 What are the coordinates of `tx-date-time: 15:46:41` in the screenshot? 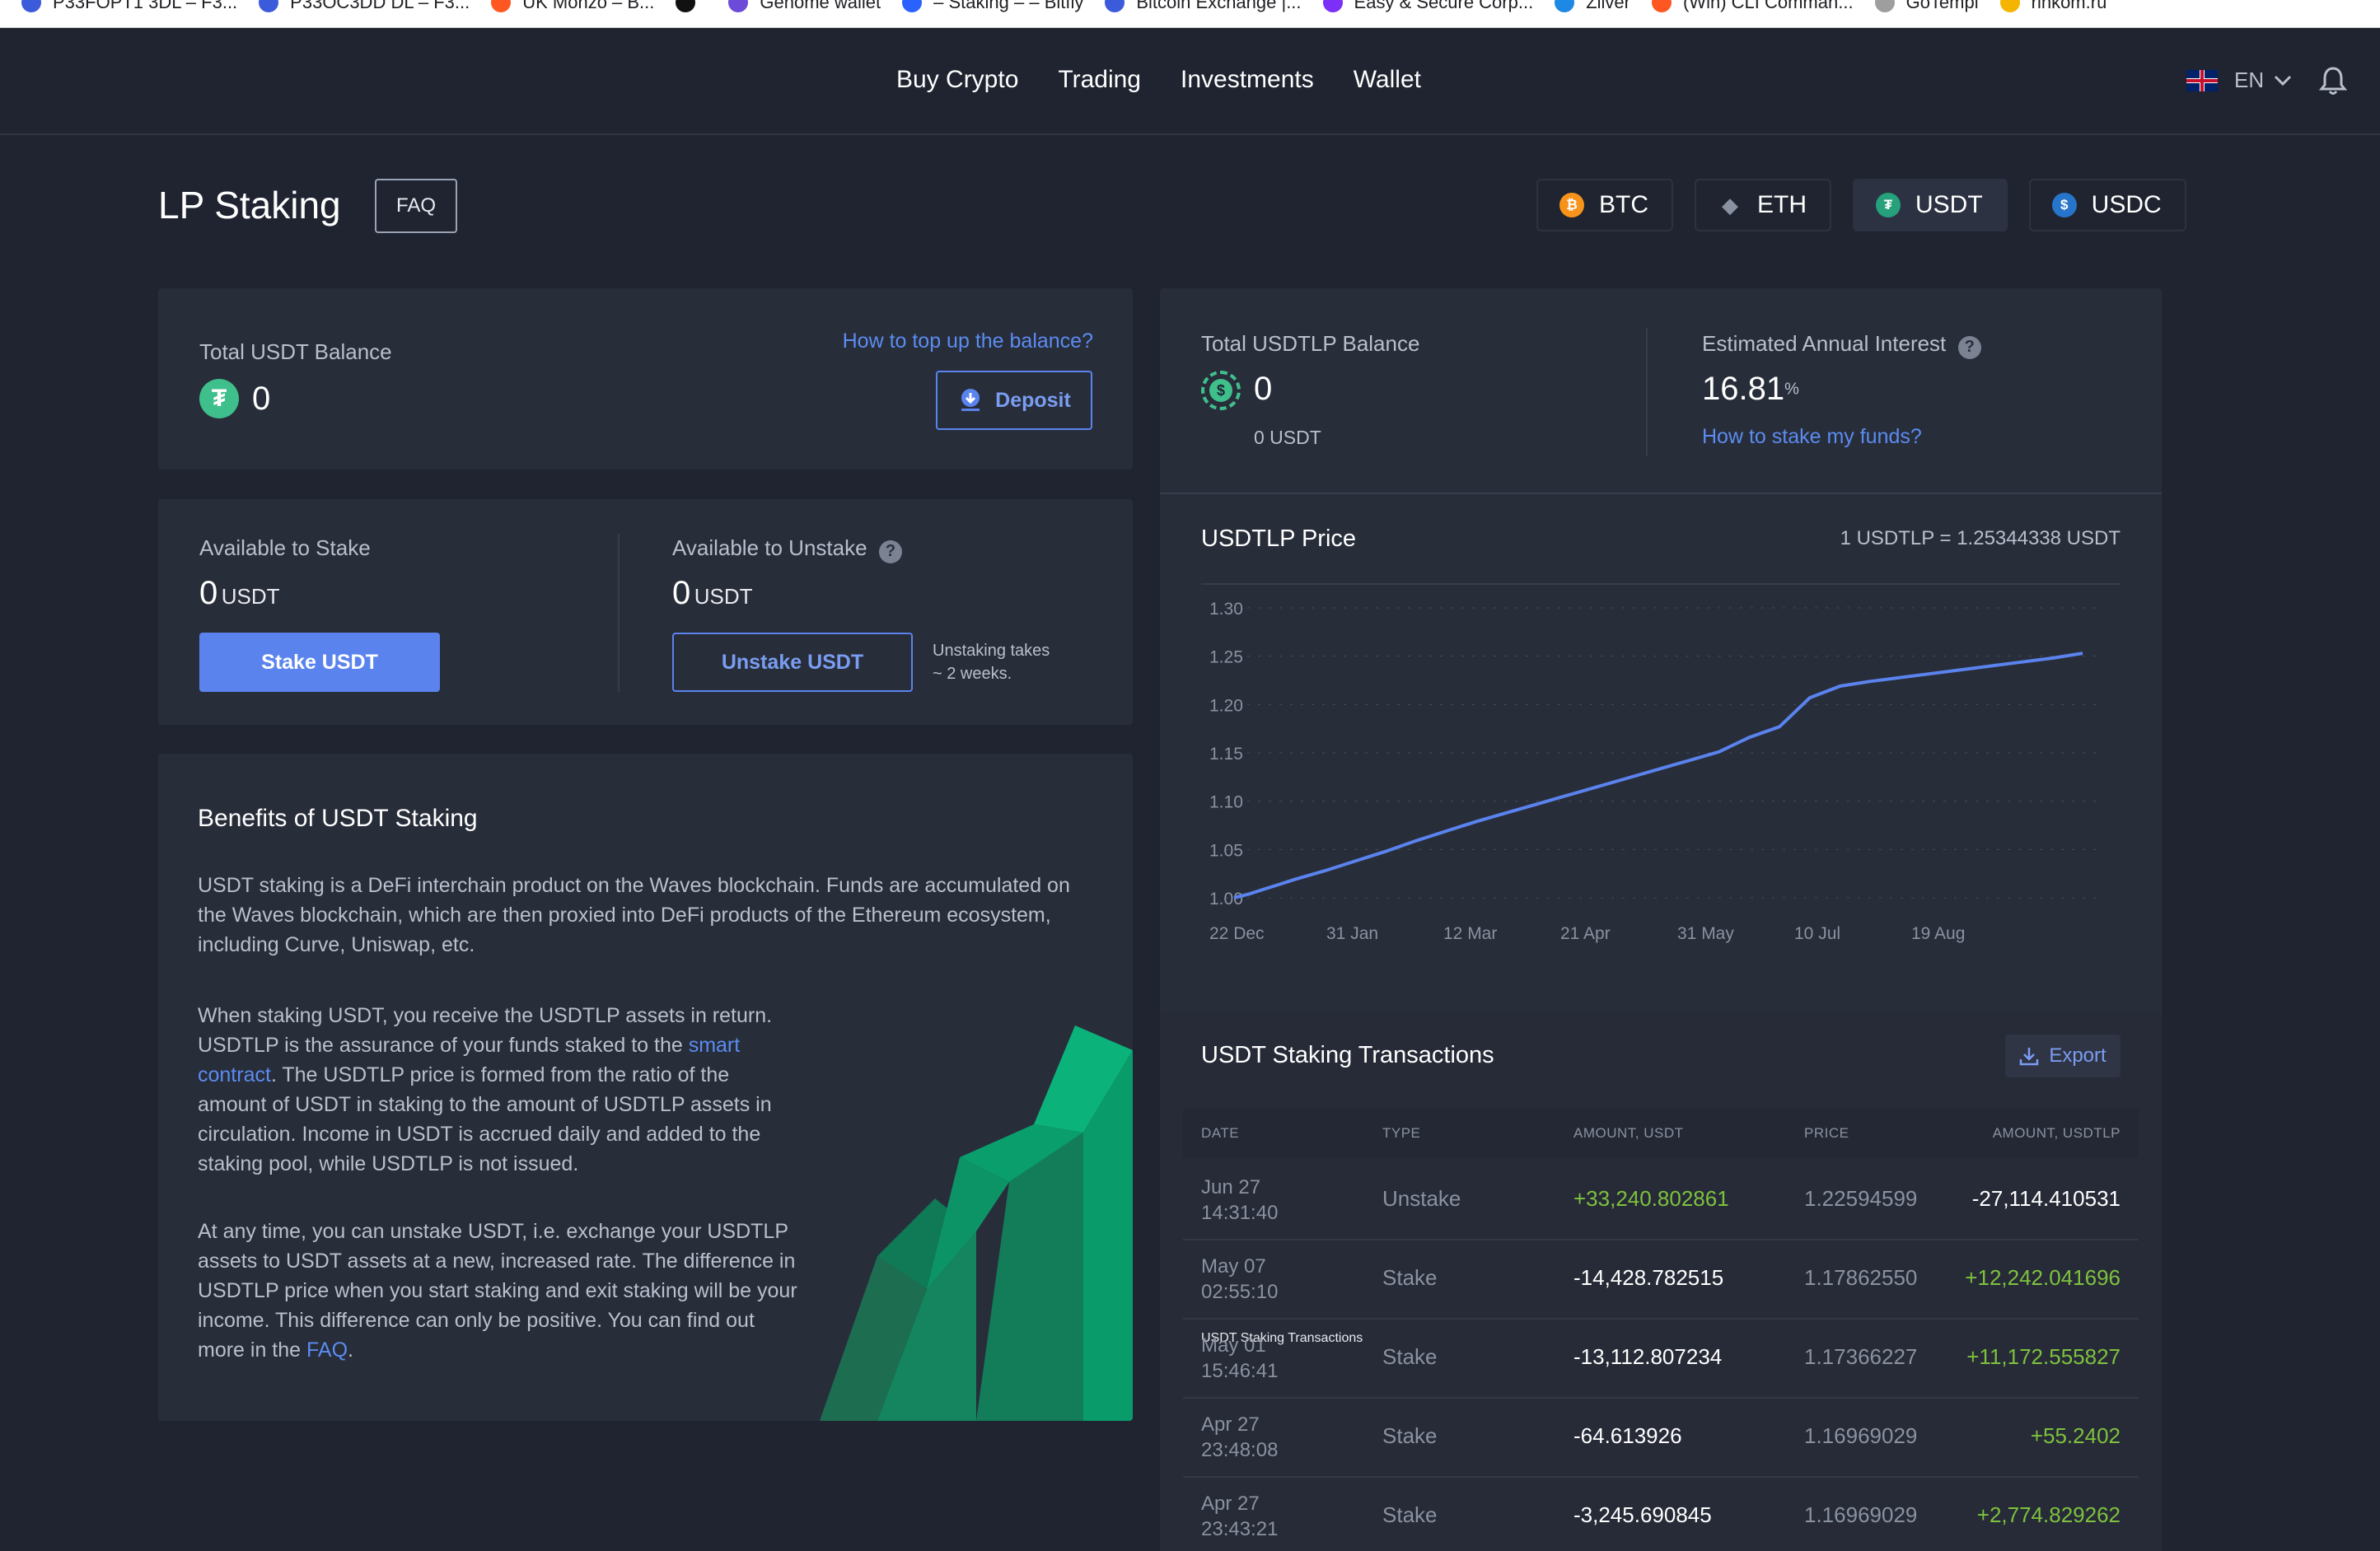 It's located at (1240, 1371).